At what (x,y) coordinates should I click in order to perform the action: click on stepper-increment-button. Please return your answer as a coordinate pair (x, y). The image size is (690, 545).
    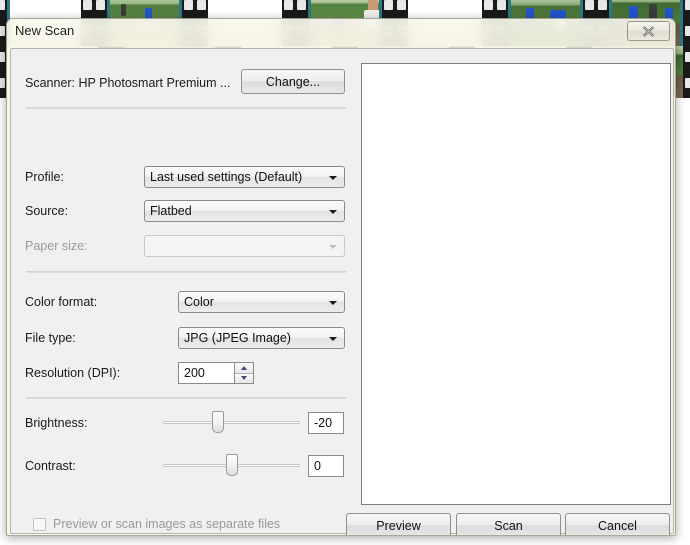
    Looking at the image, I should click on (244, 368).